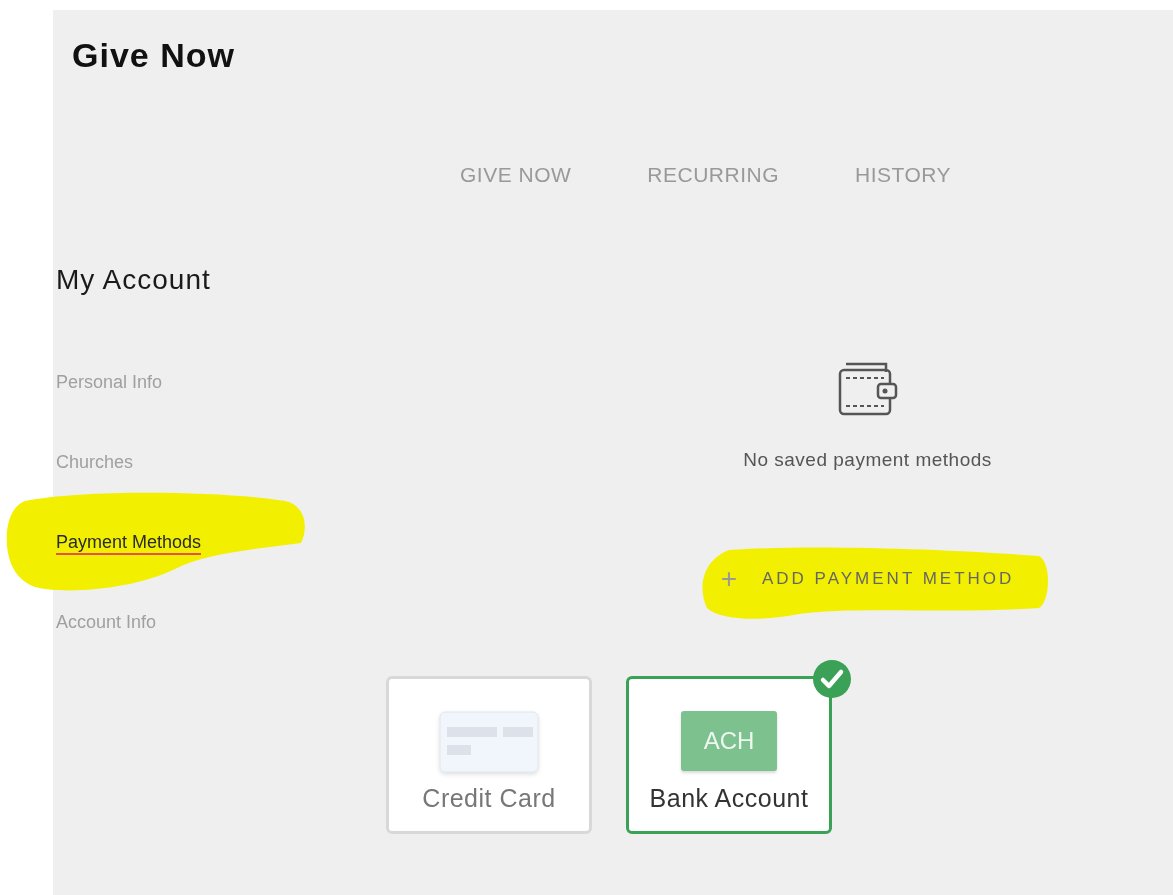 The image size is (1173, 895). I want to click on empty-message: No saved payment methods, so click(867, 460).